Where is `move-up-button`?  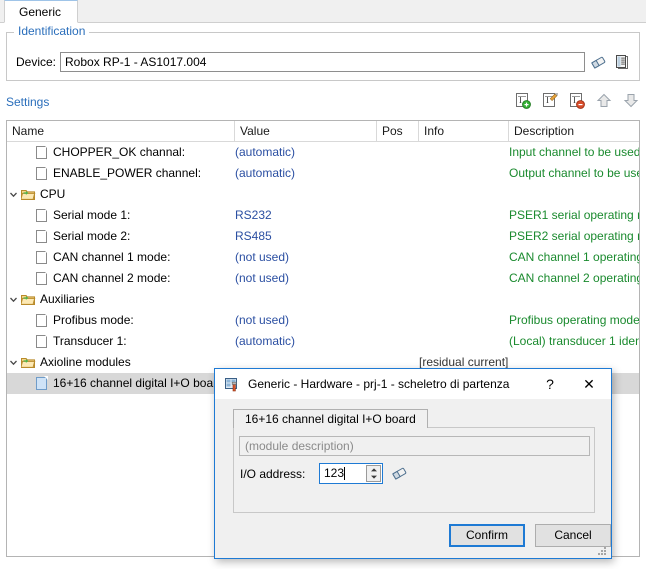
move-up-button is located at coordinates (604, 101).